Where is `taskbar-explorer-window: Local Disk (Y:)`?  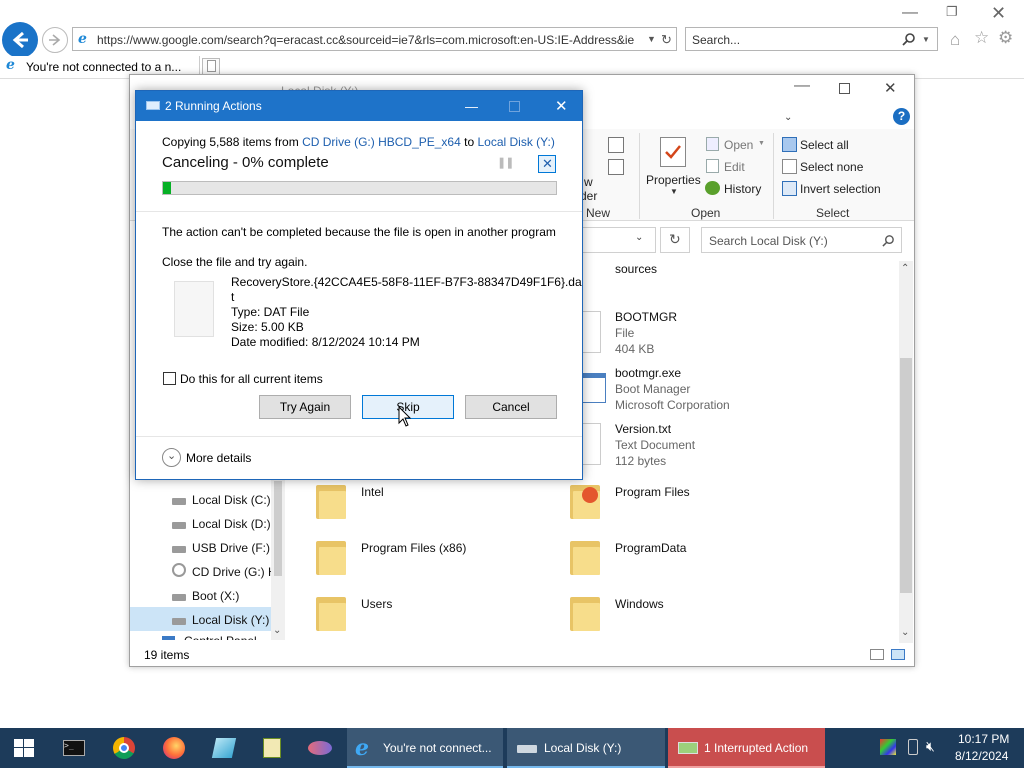 taskbar-explorer-window: Local Disk (Y:) is located at coordinates (586, 748).